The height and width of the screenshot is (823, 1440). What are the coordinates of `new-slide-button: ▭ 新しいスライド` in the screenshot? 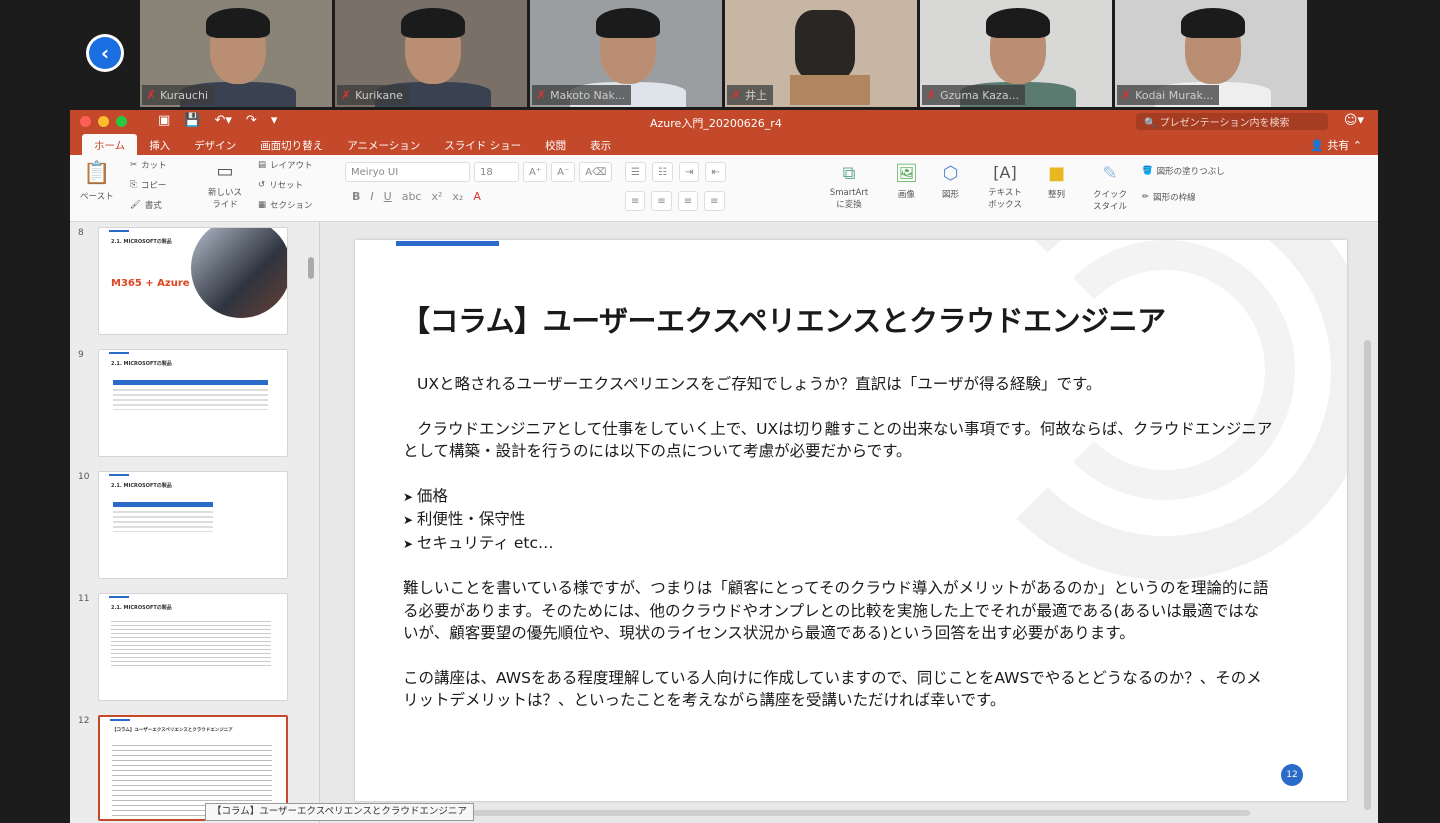 It's located at (225, 185).